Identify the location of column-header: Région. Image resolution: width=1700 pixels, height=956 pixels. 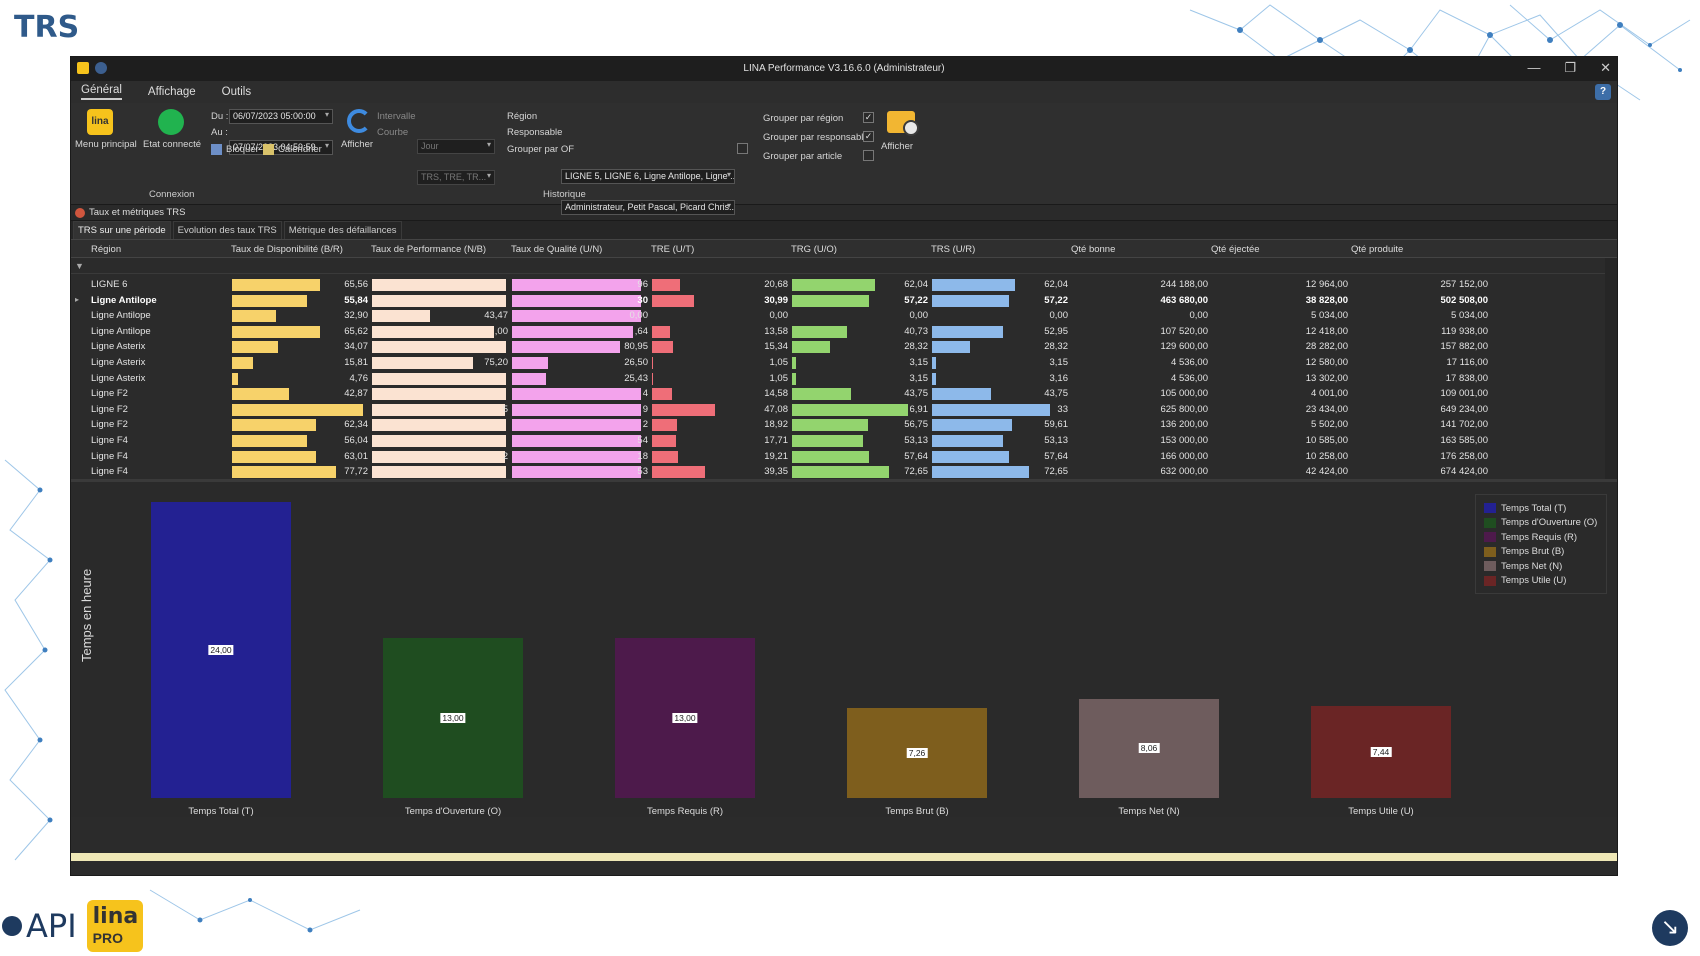
(106, 249).